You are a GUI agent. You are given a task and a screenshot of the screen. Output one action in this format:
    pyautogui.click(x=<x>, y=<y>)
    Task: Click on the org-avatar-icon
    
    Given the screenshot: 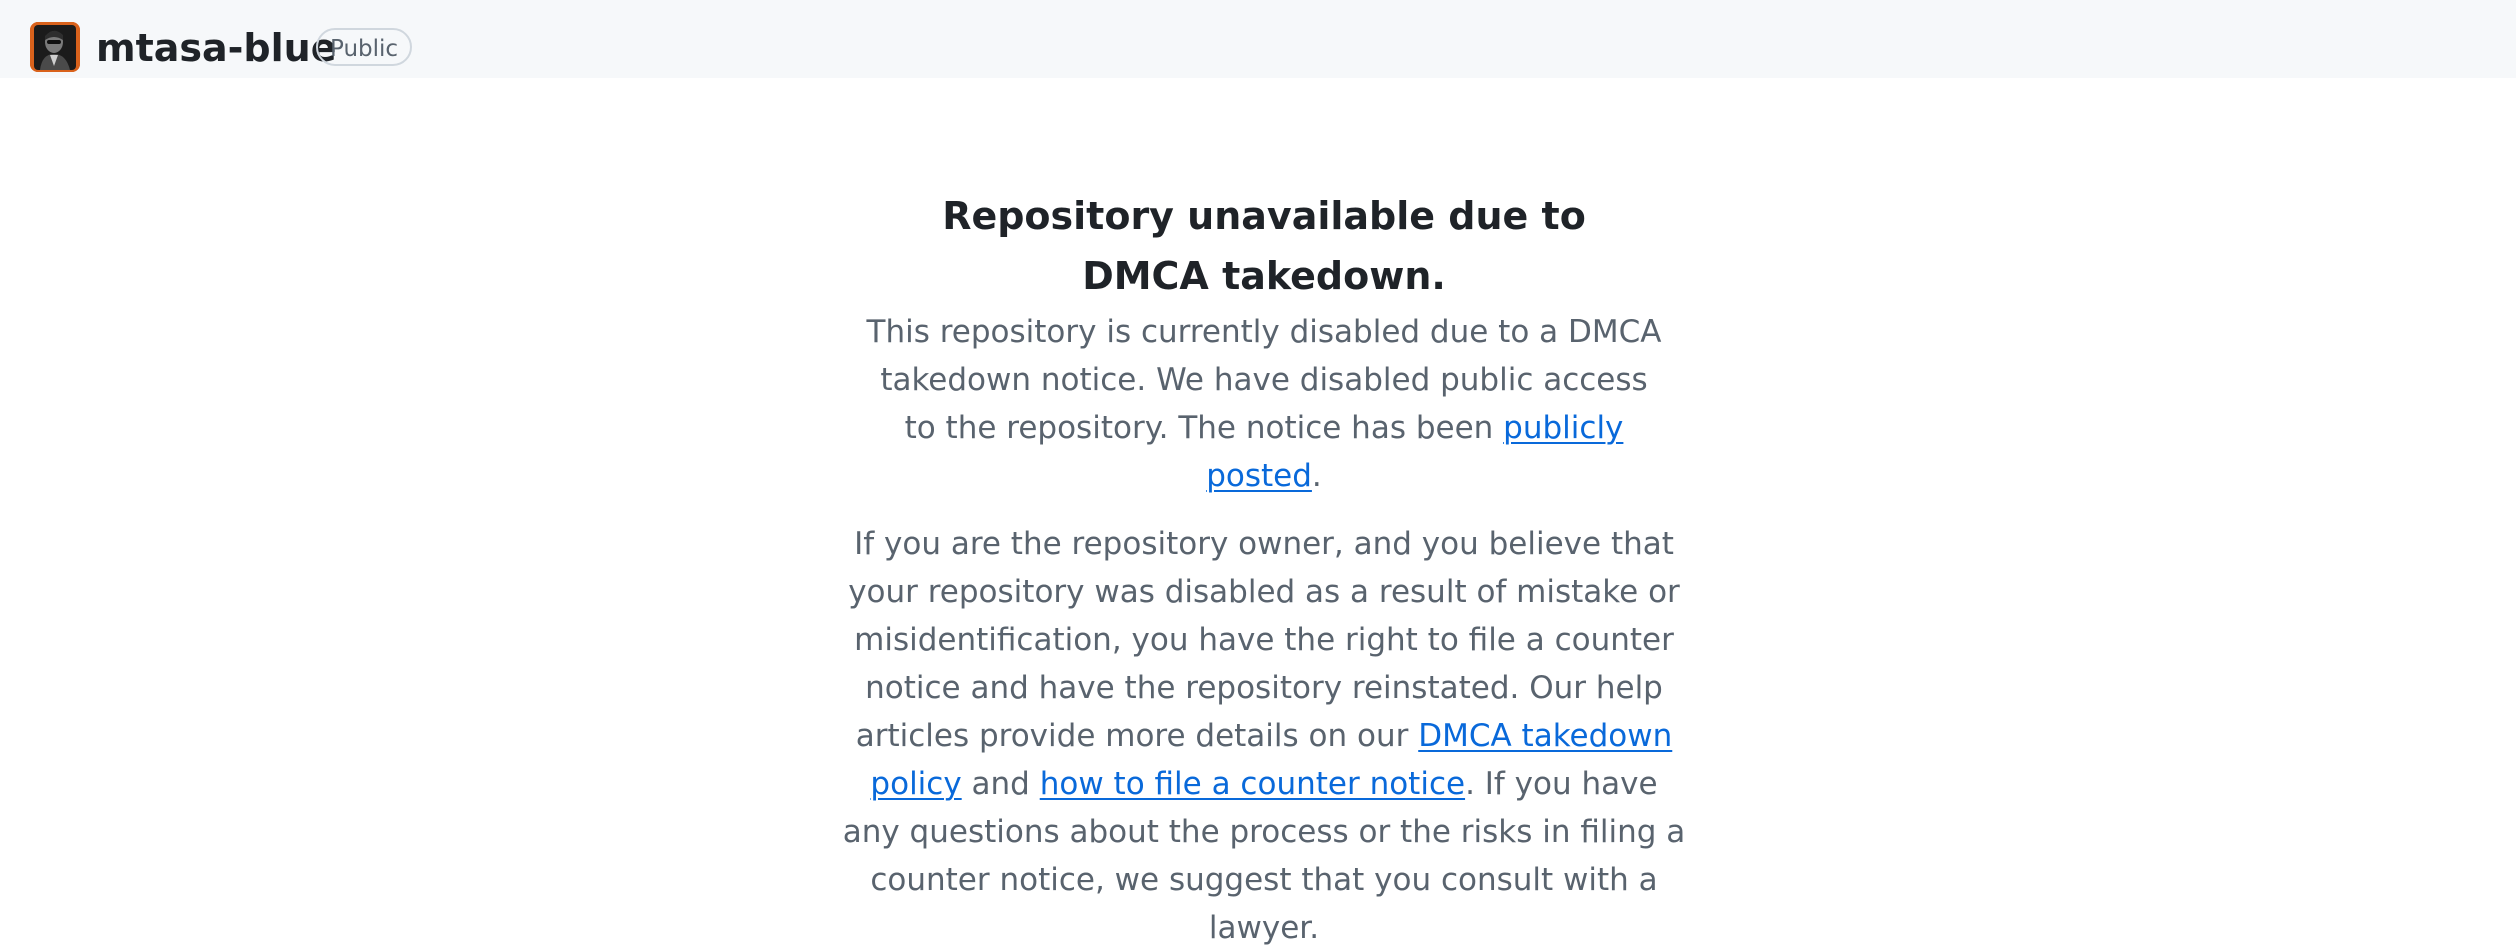 What is the action you would take?
    pyautogui.click(x=55, y=47)
    